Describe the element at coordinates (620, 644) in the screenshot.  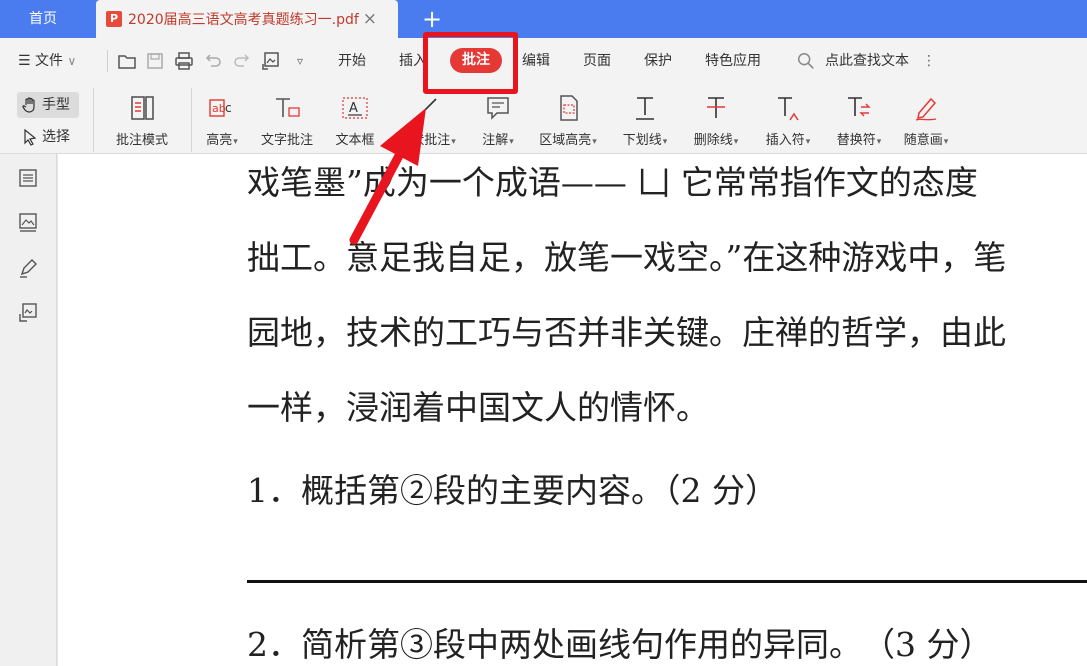
I see `question-2: 2．简析第③段中两处画线句作用的异同。 （3 分）` at that location.